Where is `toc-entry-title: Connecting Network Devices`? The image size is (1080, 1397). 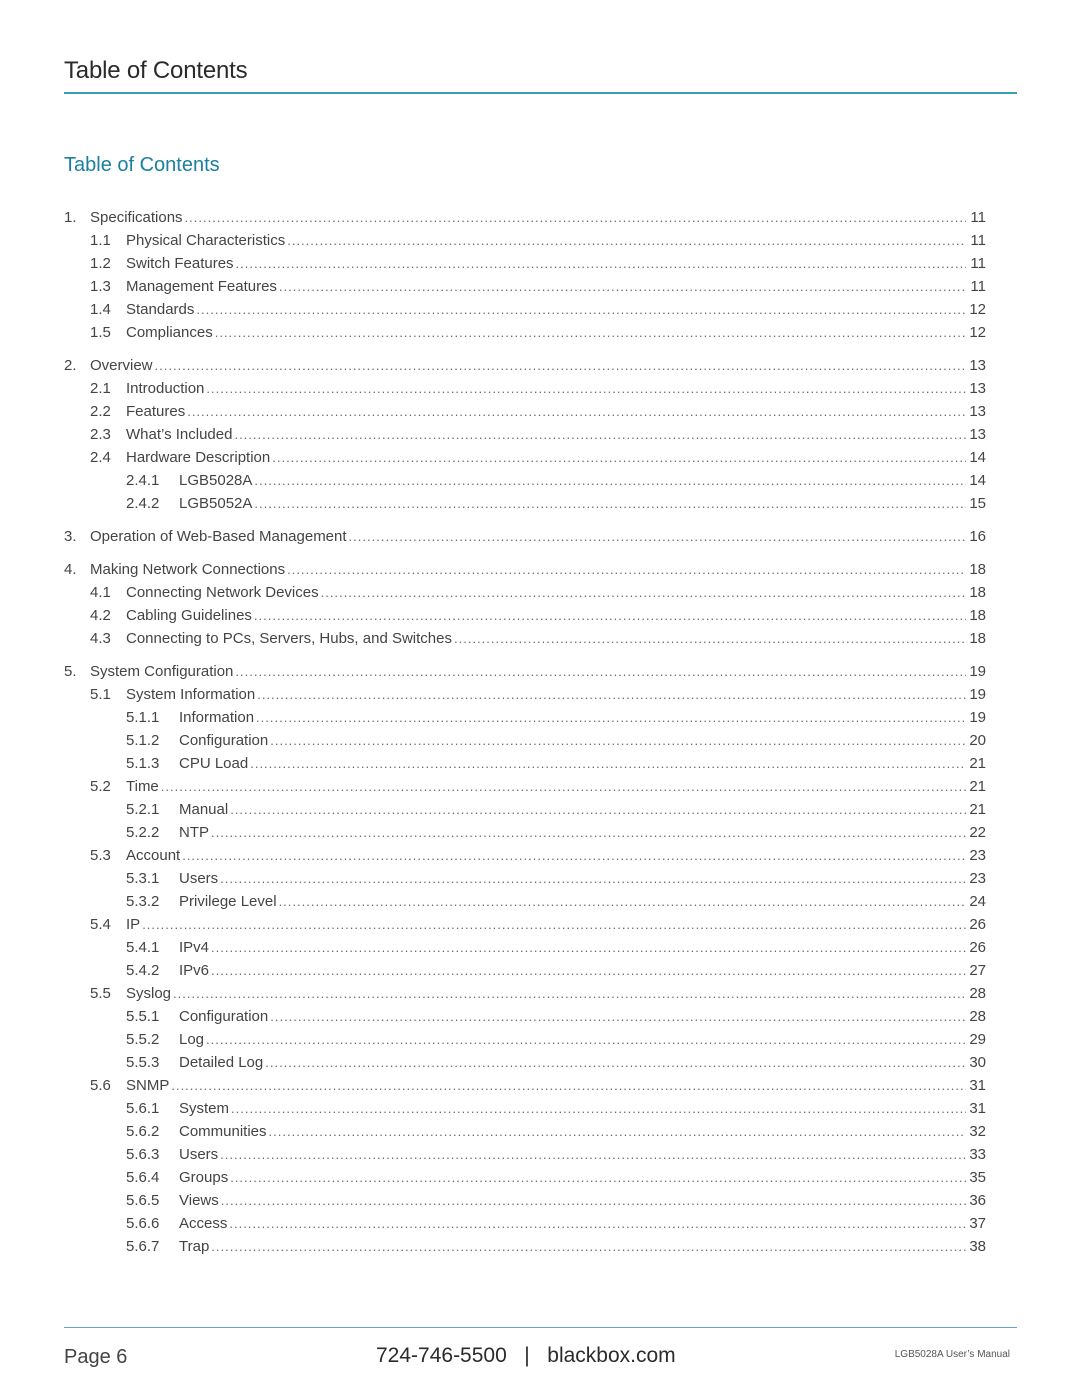
toc-entry-title: Connecting Network Devices is located at coordinates (222, 592).